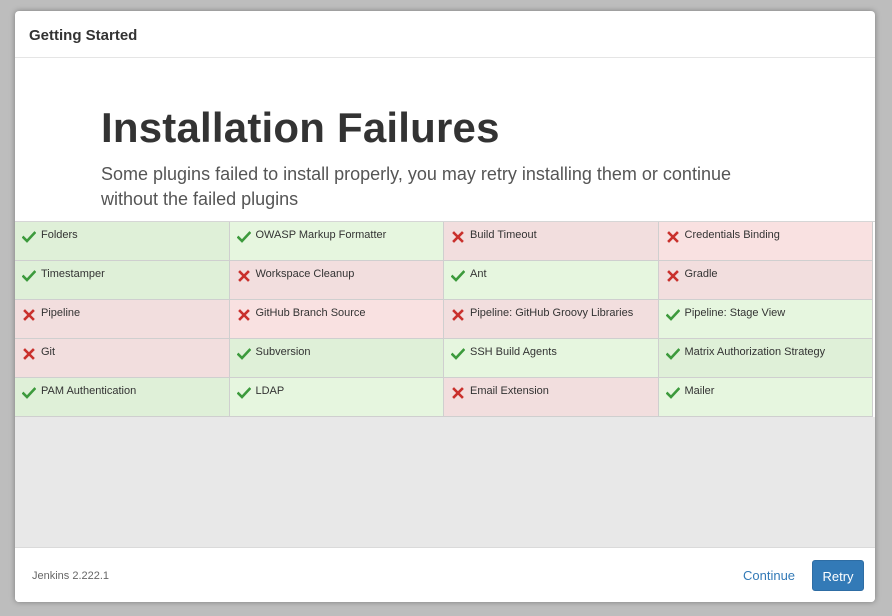 This screenshot has width=892, height=616. Describe the element at coordinates (310, 313) in the screenshot. I see `plugin-name: GitHub Branch Source` at that location.